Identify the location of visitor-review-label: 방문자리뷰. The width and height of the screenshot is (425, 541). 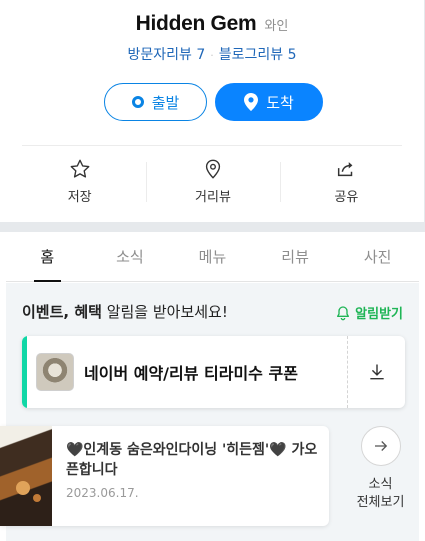
(159, 55).